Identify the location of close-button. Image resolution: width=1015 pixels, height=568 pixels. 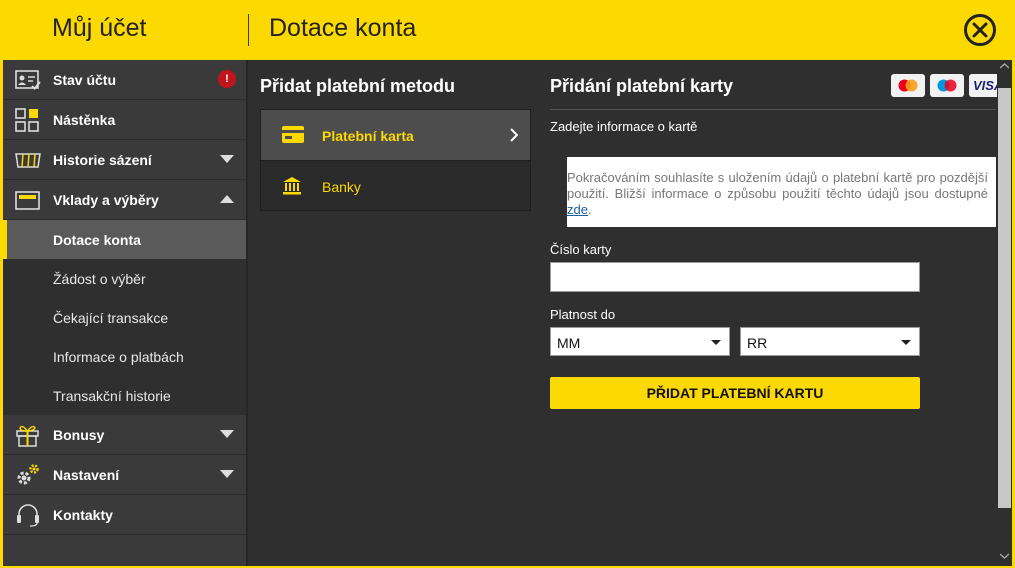
(980, 30).